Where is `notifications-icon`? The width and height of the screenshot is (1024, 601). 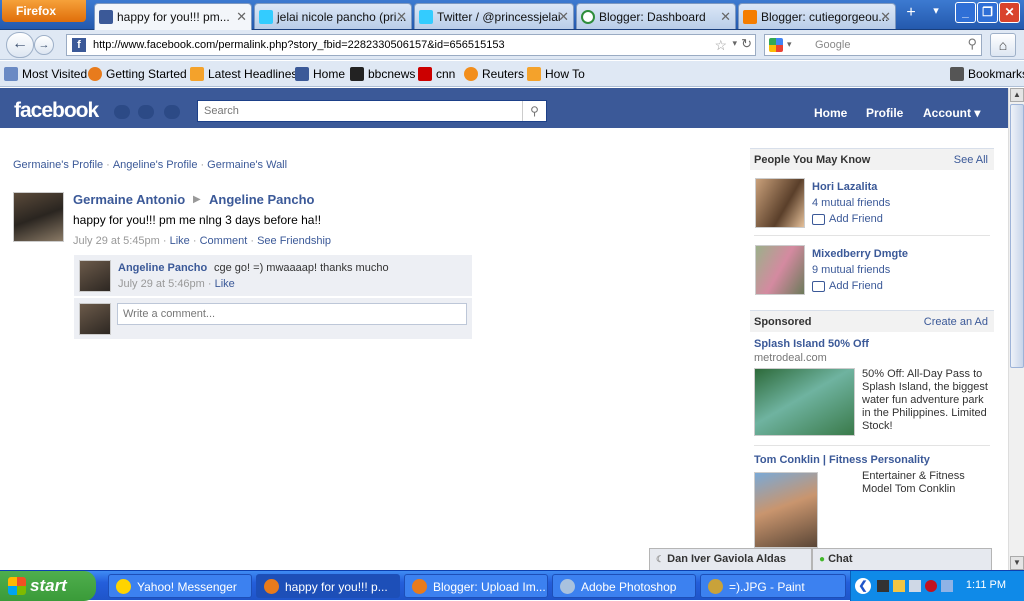 notifications-icon is located at coordinates (172, 112).